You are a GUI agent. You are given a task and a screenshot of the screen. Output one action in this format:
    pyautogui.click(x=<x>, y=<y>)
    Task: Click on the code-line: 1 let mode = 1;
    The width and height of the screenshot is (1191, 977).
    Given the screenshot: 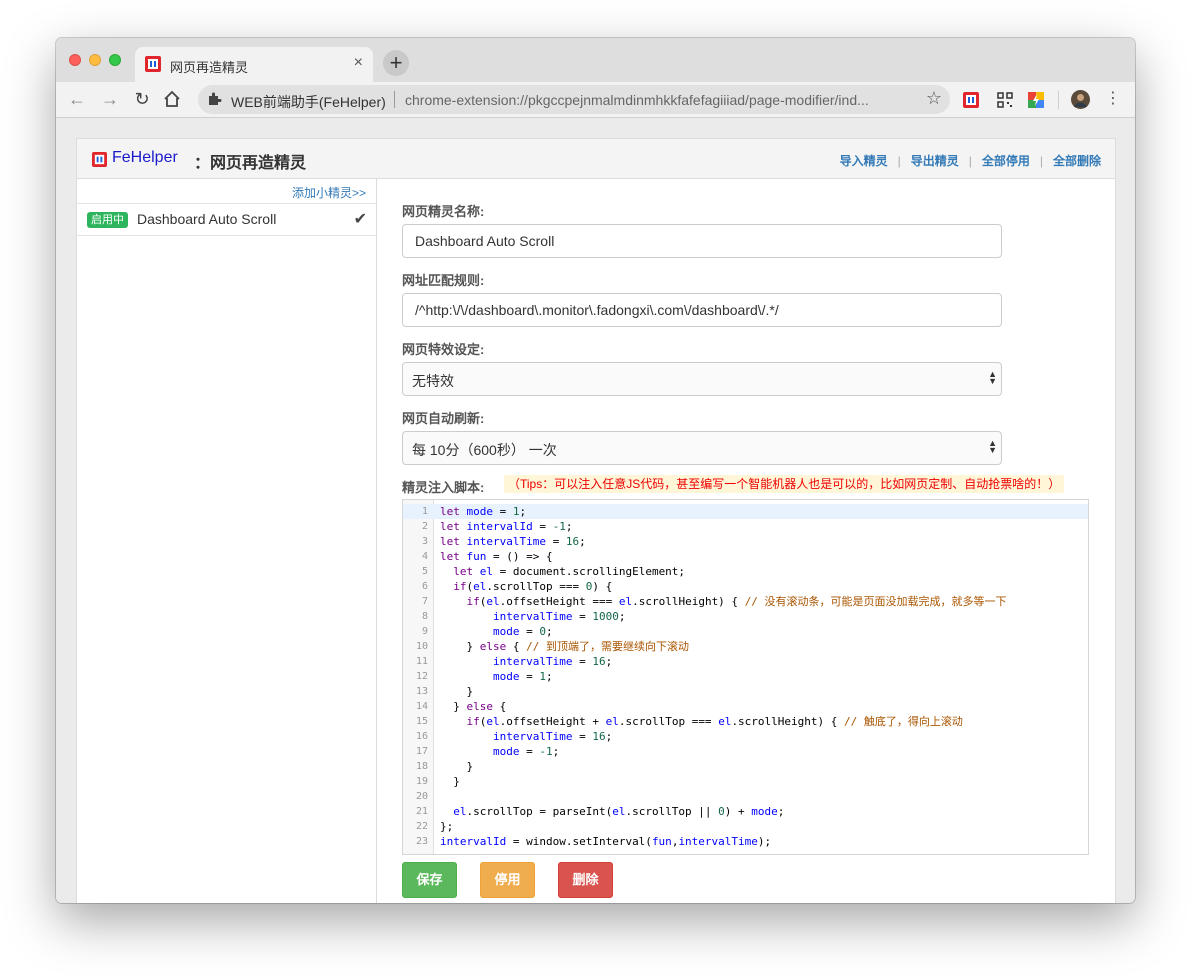 What is the action you would take?
    pyautogui.click(x=745, y=511)
    